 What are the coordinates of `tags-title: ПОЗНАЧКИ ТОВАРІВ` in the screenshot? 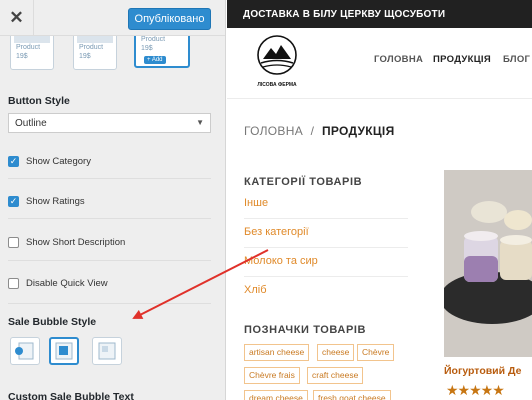 It's located at (305, 330).